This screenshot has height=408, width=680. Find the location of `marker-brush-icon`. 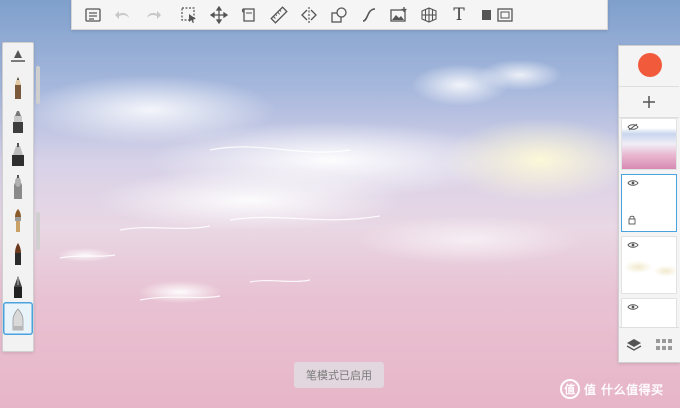

marker-brush-icon is located at coordinates (18, 120).